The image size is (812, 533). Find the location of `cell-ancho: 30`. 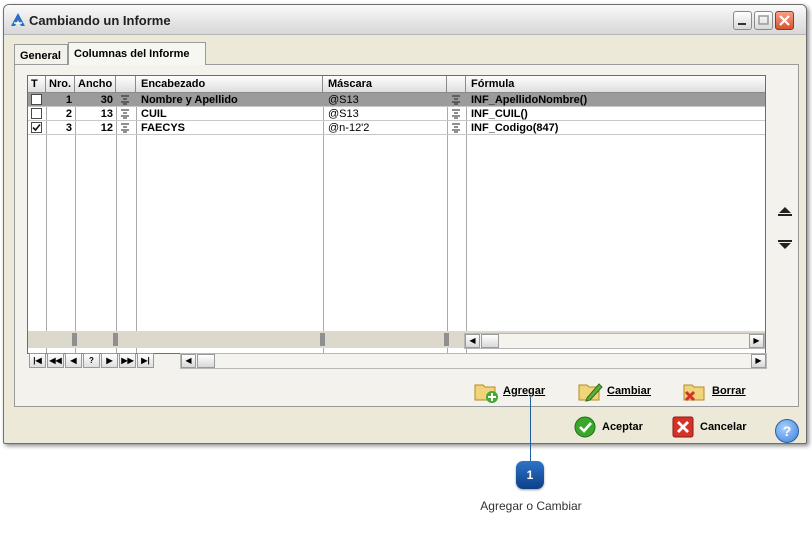

cell-ancho: 30 is located at coordinates (106, 100).